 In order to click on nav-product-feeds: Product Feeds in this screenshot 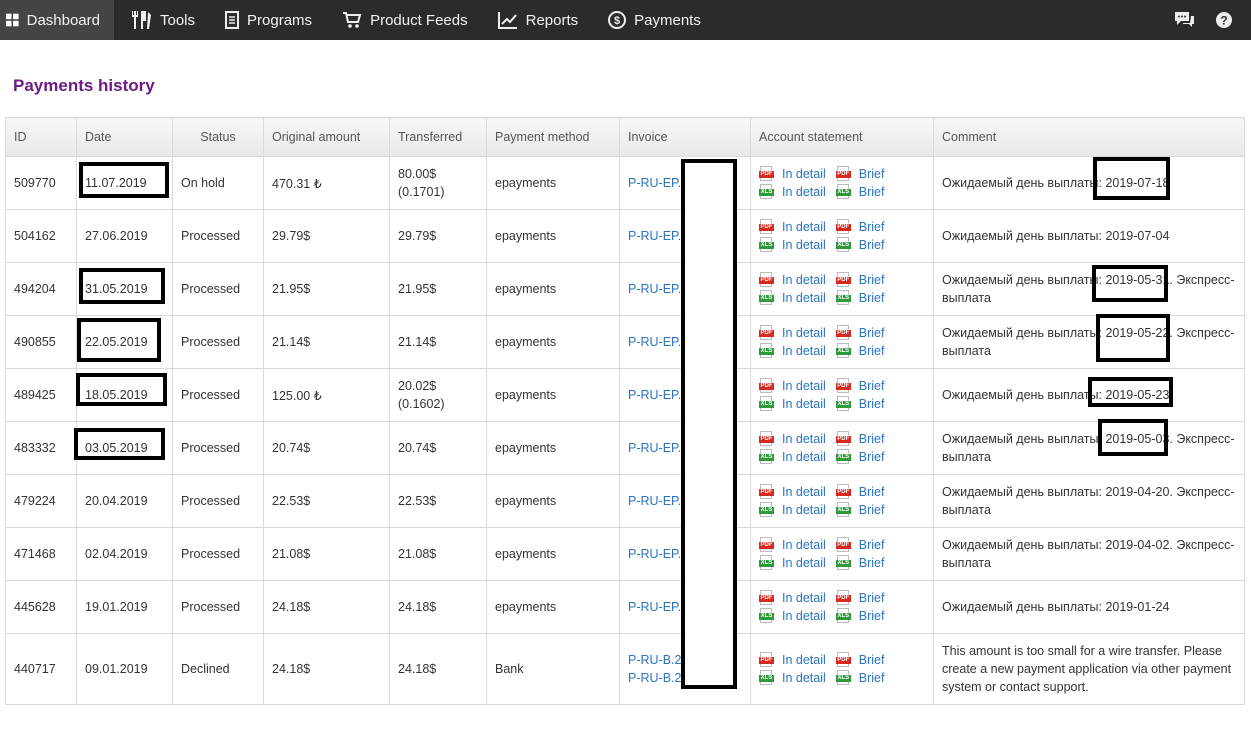, I will do `click(409, 20)`.